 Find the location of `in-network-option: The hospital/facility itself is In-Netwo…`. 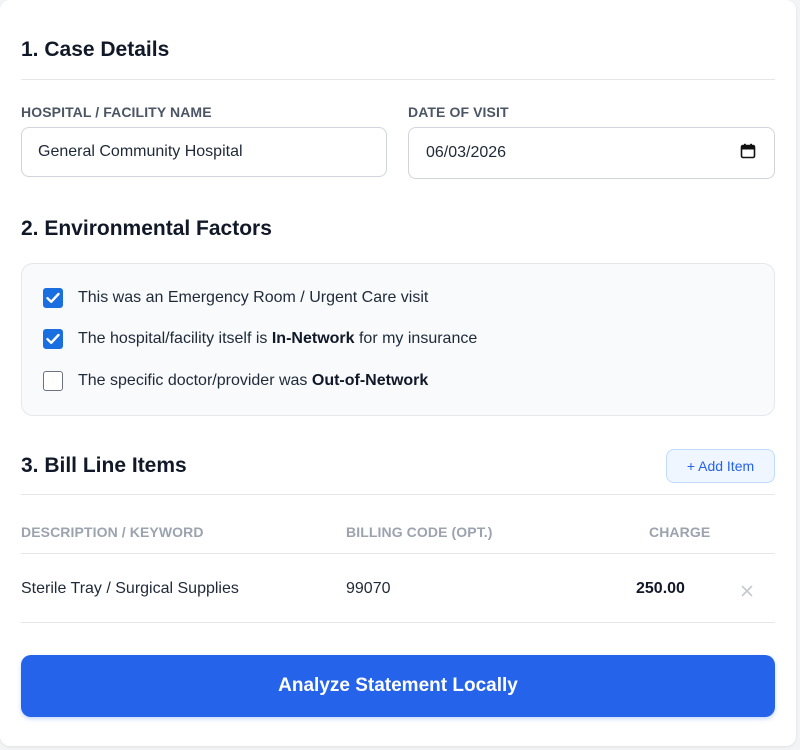

in-network-option: The hospital/facility itself is In-Netwo… is located at coordinates (260, 339).